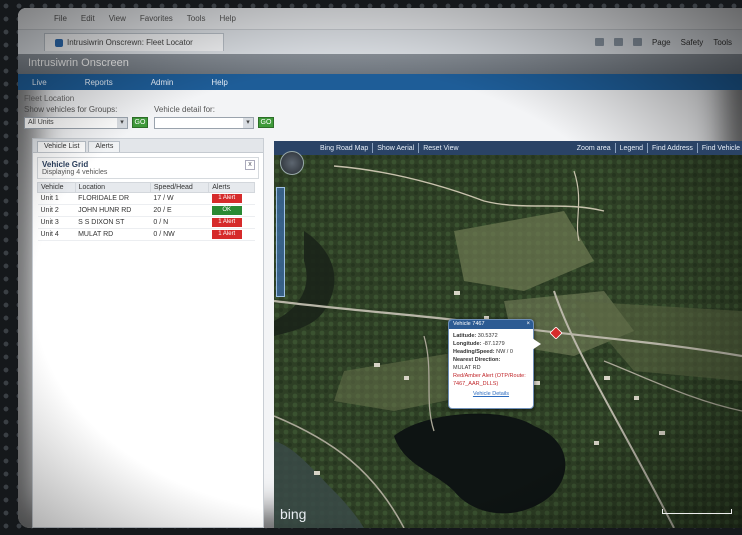  I want to click on vehicle-select: ▾, so click(204, 123).